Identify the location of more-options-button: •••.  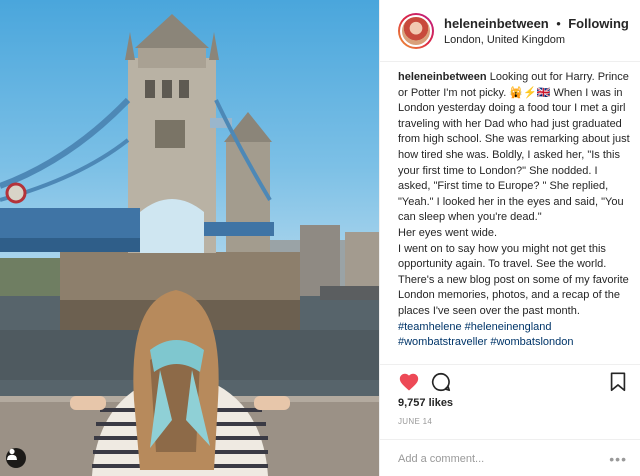
(618, 459).